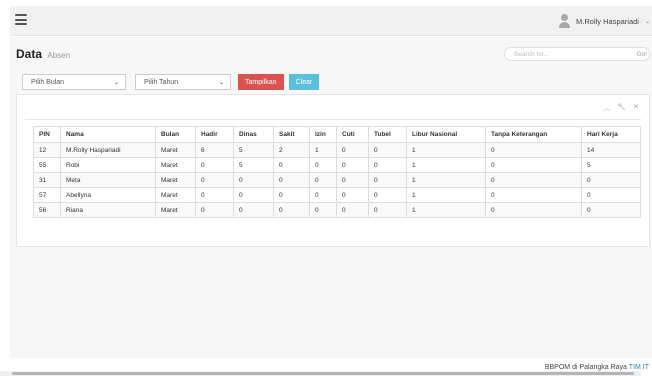 The height and width of the screenshot is (376, 652). I want to click on divider, so click(333, 119).